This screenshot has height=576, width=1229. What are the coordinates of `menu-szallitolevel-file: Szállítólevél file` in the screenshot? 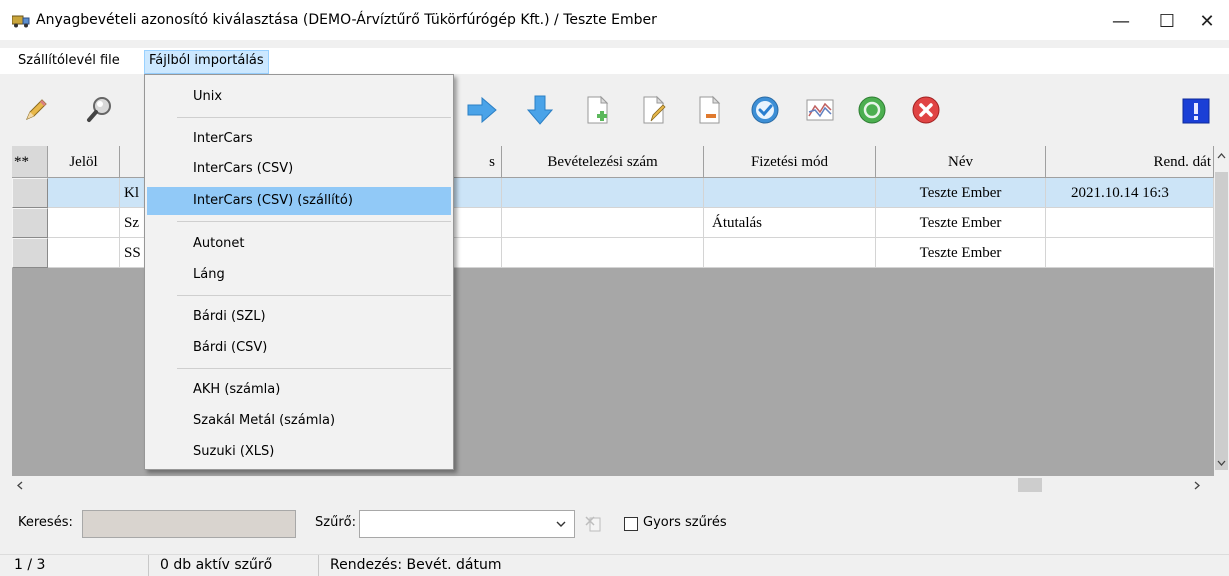 It's located at (69, 61).